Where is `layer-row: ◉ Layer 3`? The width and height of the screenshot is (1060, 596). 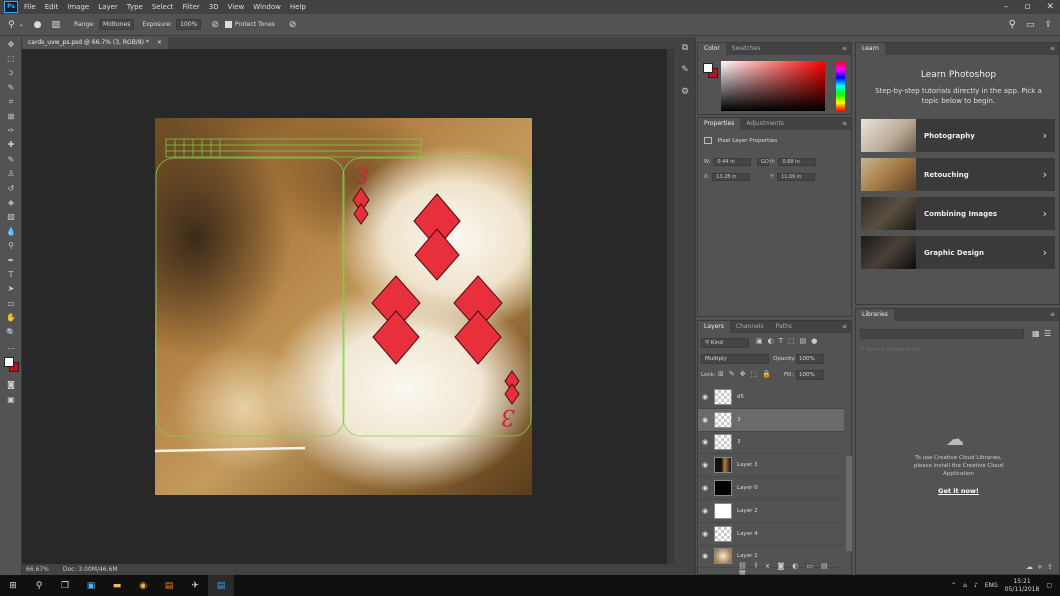 layer-row: ◉ Layer 3 is located at coordinates (771, 466).